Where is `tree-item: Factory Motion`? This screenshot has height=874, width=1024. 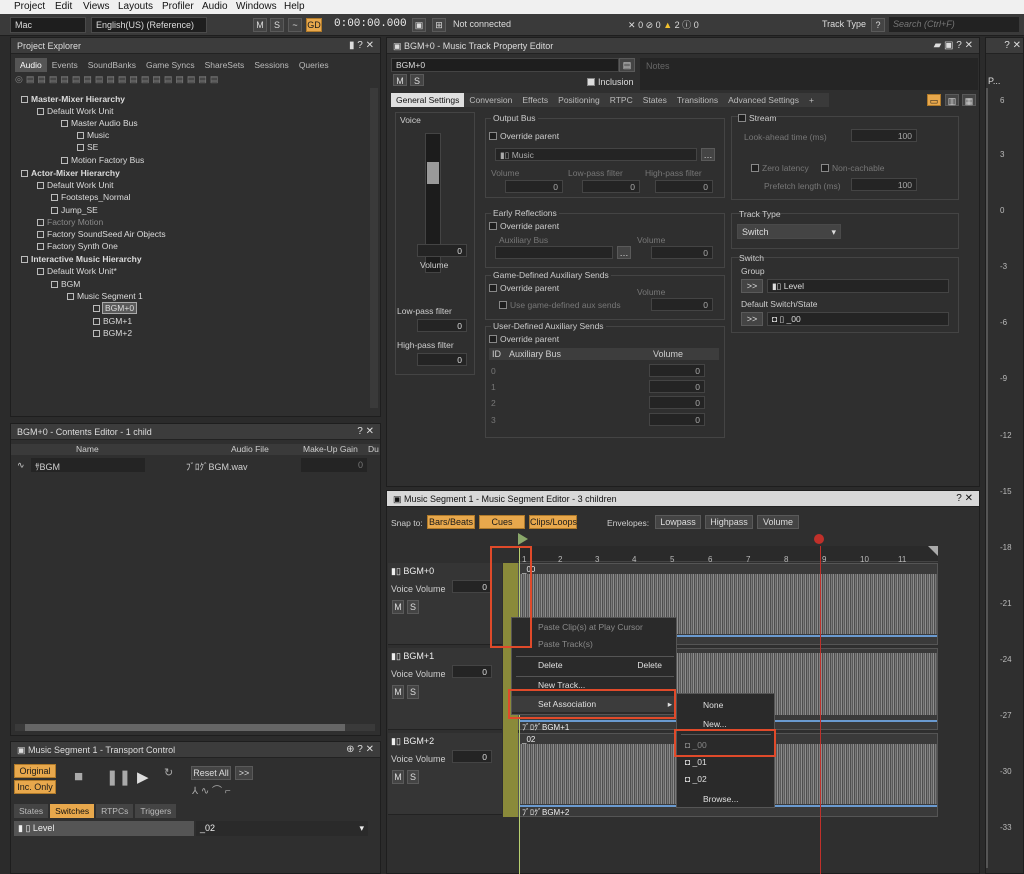
tree-item: Factory Motion is located at coordinates (70, 222).